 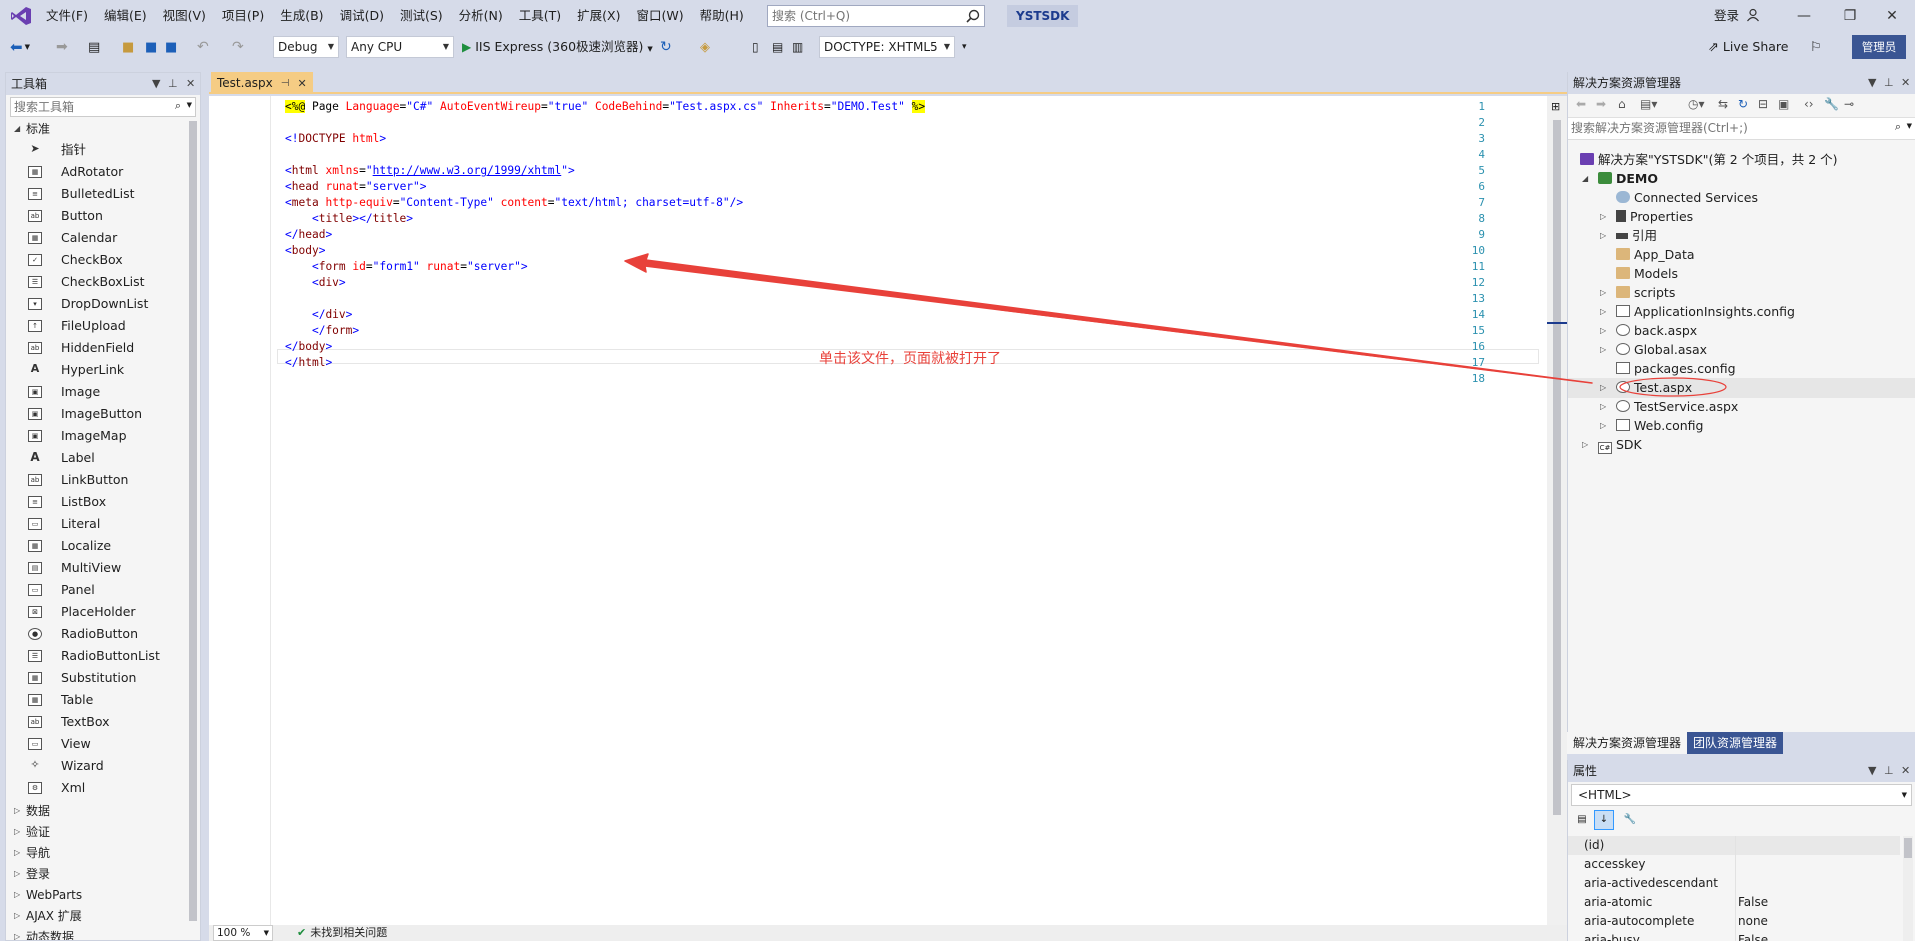 What do you see at coordinates (1620, 178) in the screenshot?
I see `tree-project-demo: ◢ DEMO` at bounding box center [1620, 178].